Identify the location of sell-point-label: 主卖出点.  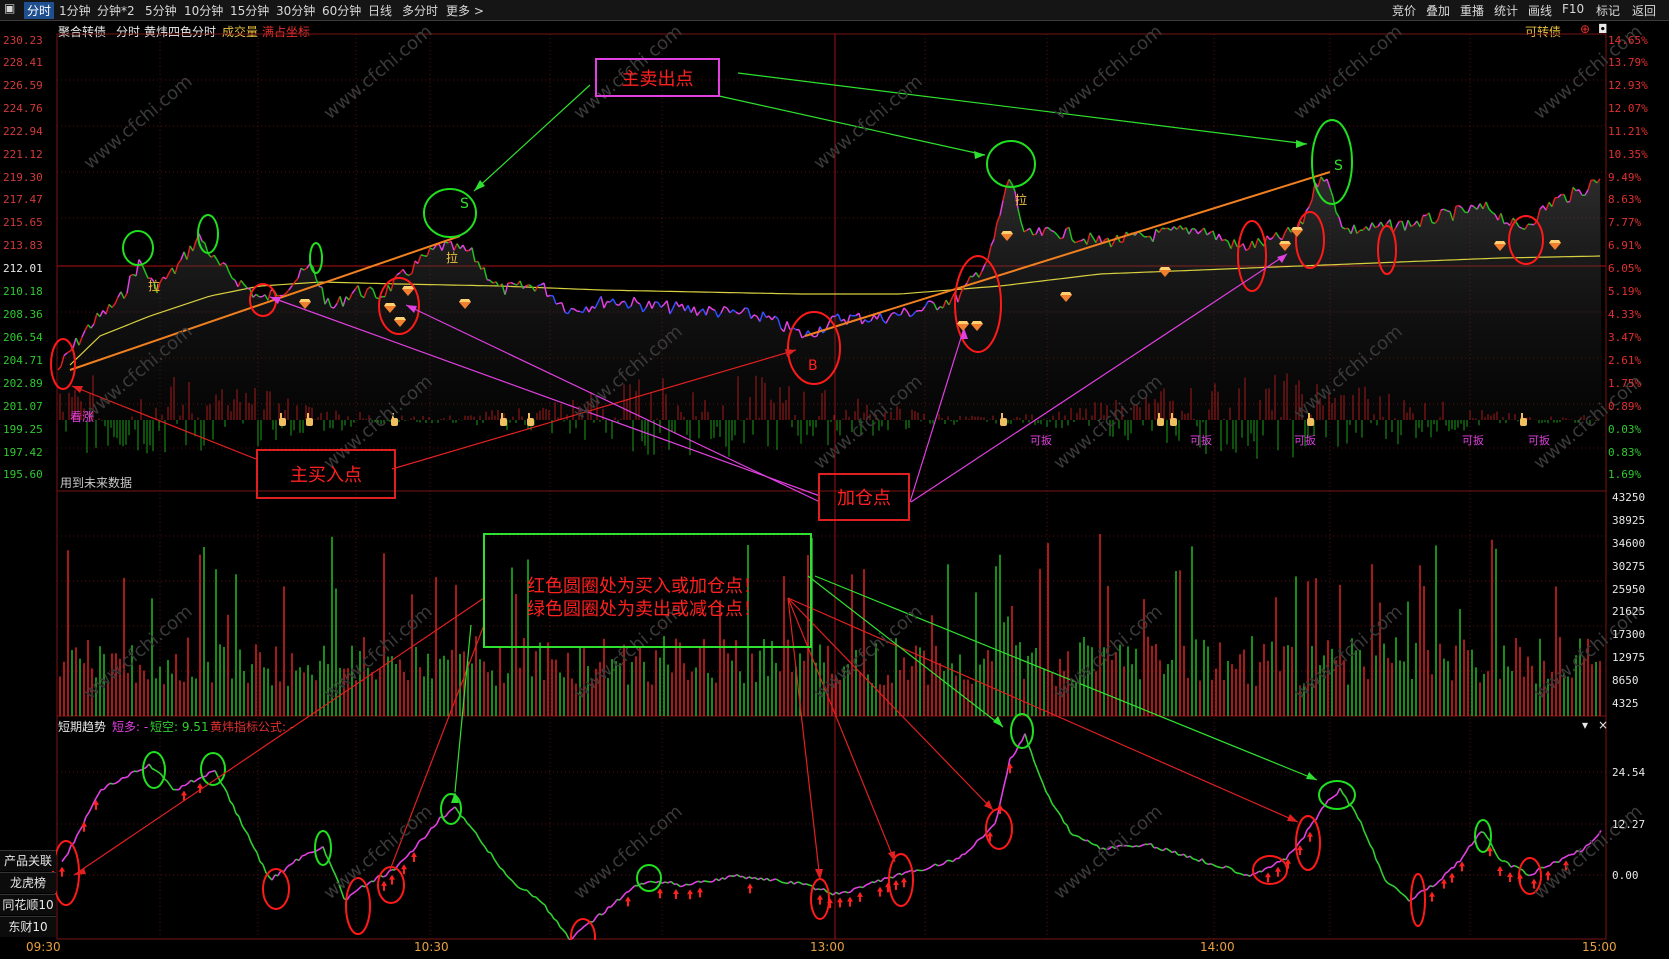
(657, 77).